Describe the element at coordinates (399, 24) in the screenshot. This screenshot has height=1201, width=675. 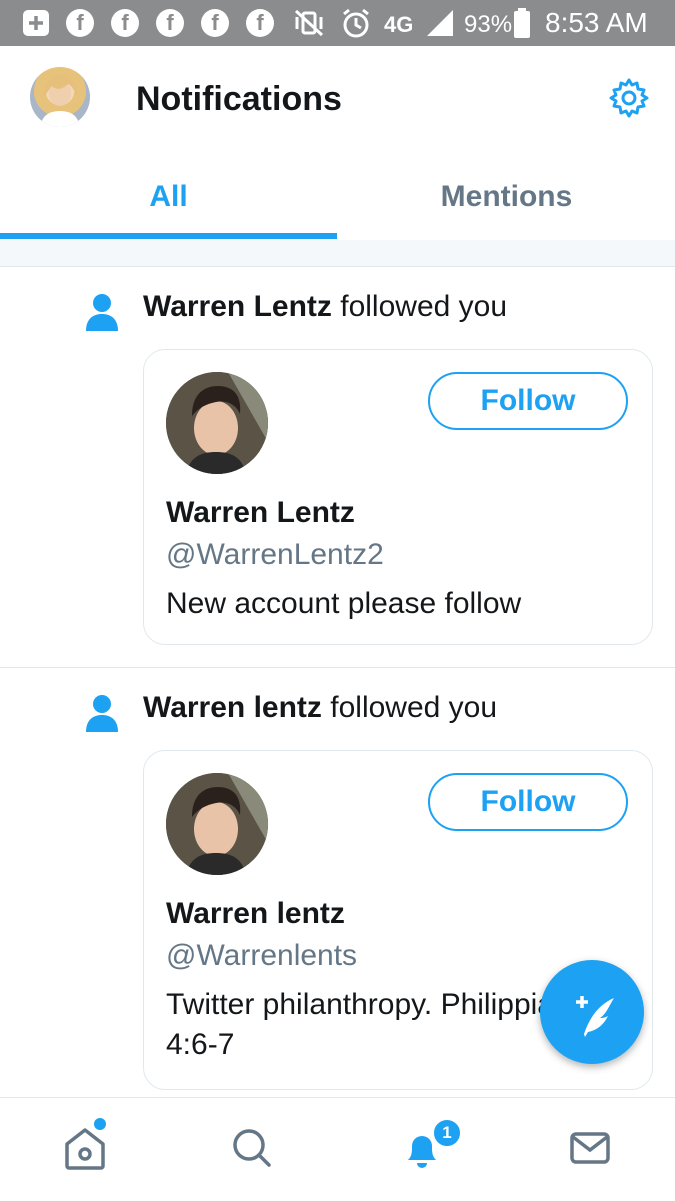
I see `network-type: 4G` at that location.